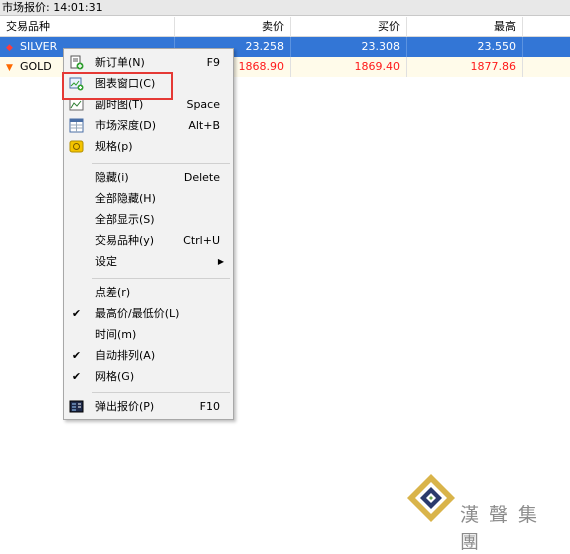  What do you see at coordinates (148, 376) in the screenshot?
I see `menu-item-grid: ✔ 网格(G)` at bounding box center [148, 376].